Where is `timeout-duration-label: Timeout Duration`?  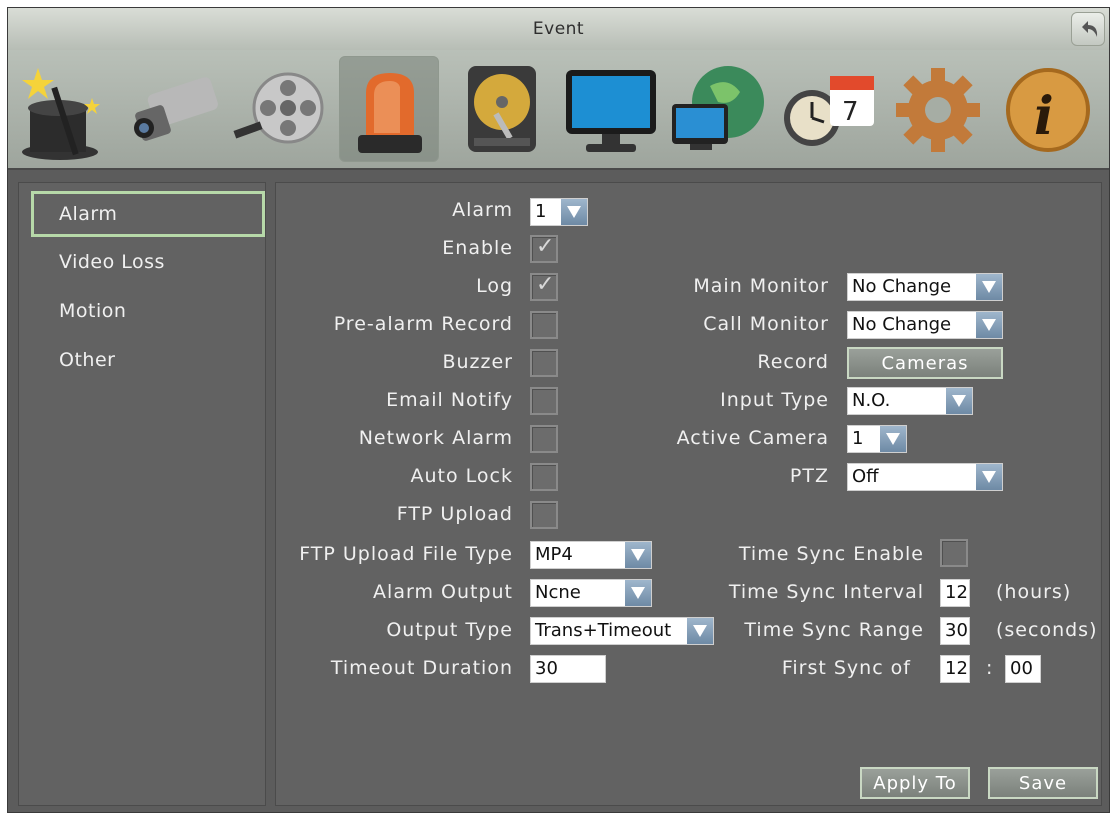
timeout-duration-label: Timeout Duration is located at coordinates (421, 668).